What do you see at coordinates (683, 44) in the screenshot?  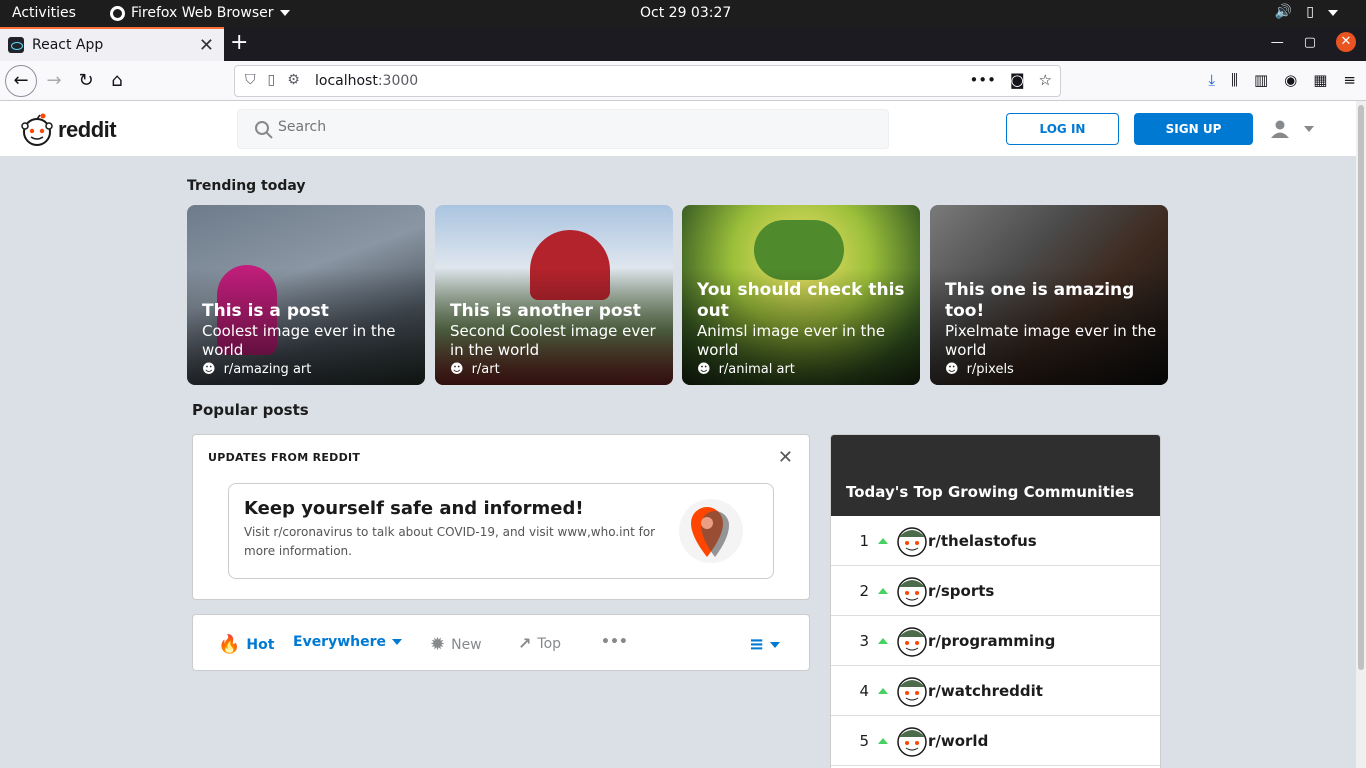 I see `tab-strip: React App ✕ + — ▢ ✕` at bounding box center [683, 44].